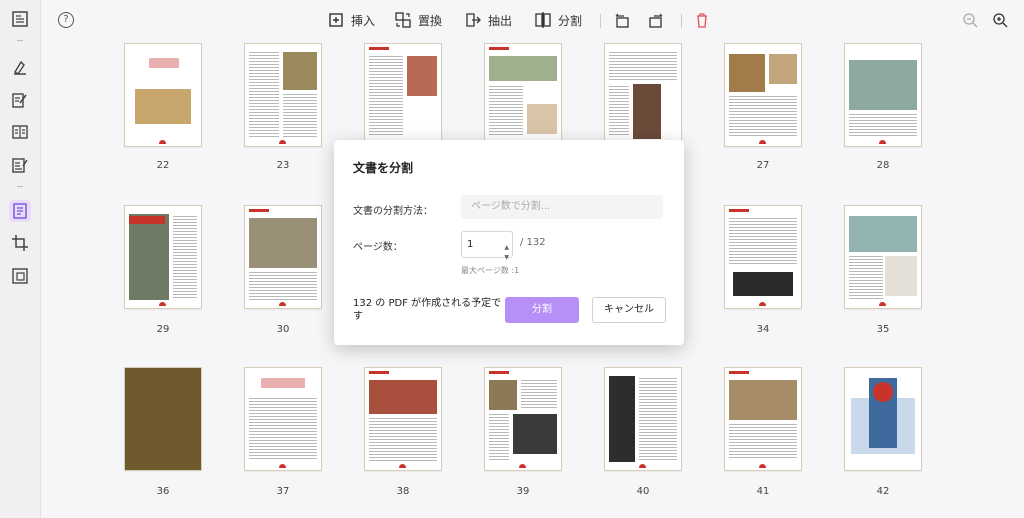 The width and height of the screenshot is (1024, 518). I want to click on form-tool-icon, so click(20, 165).